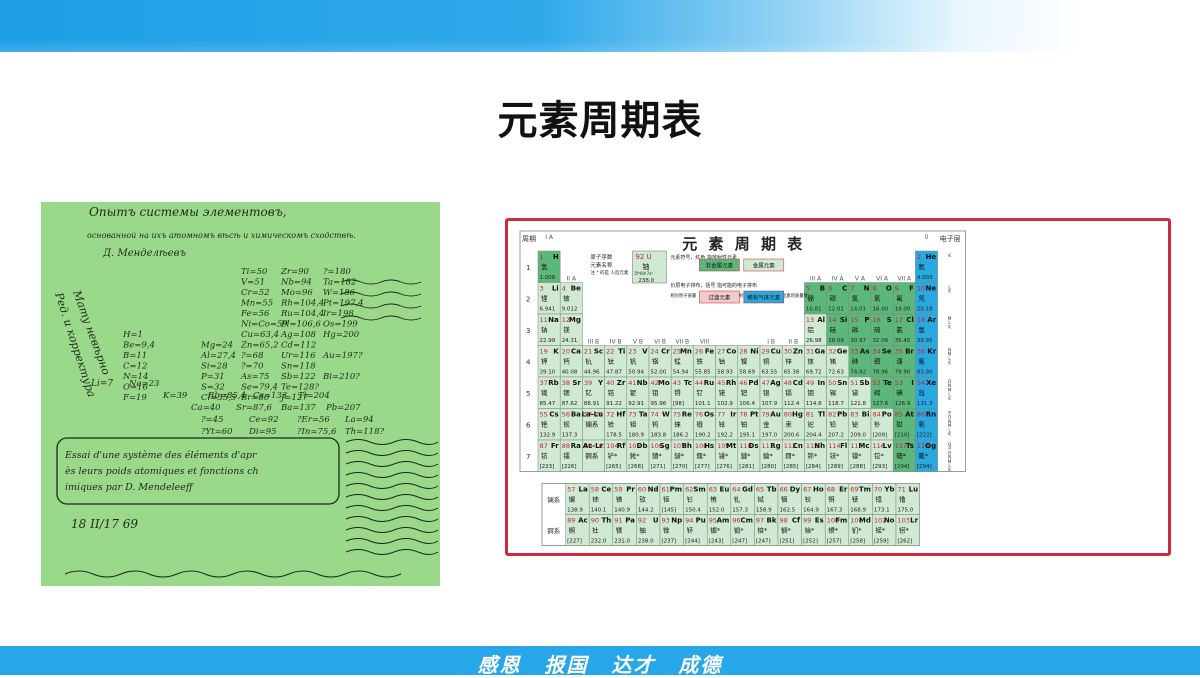 The image size is (1200, 678). Describe the element at coordinates (528, 425) in the screenshot. I see `period-number: 6` at that location.